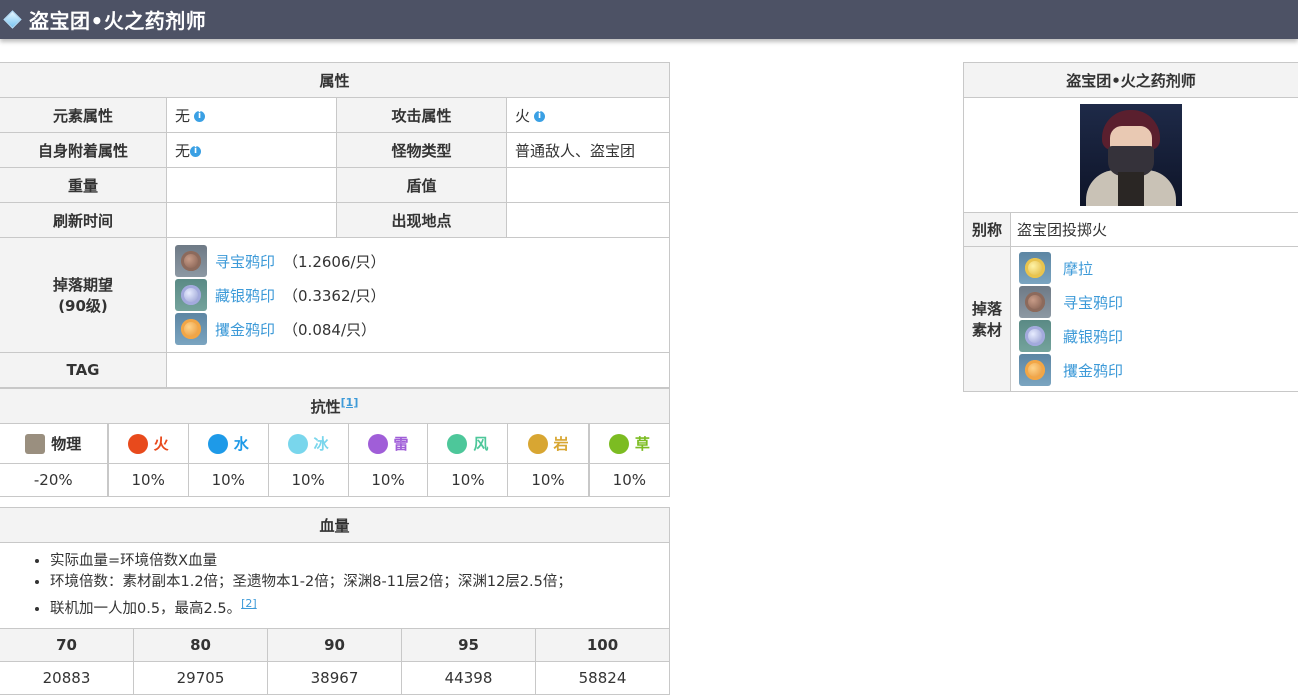  What do you see at coordinates (117, 19) in the screenshot?
I see `page-title: 盗宝团•火之药剂师` at bounding box center [117, 19].